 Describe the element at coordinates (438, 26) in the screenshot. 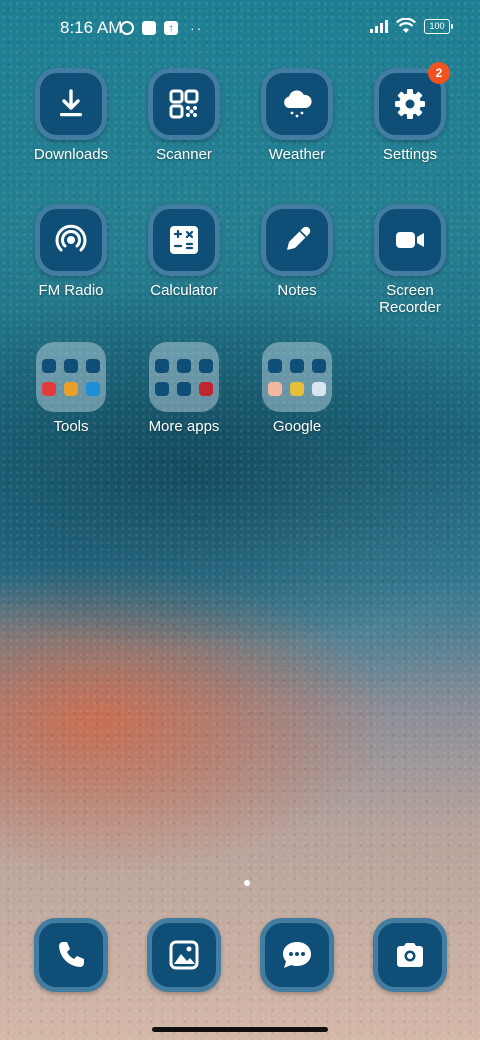

I see `battery-icon: 100` at that location.